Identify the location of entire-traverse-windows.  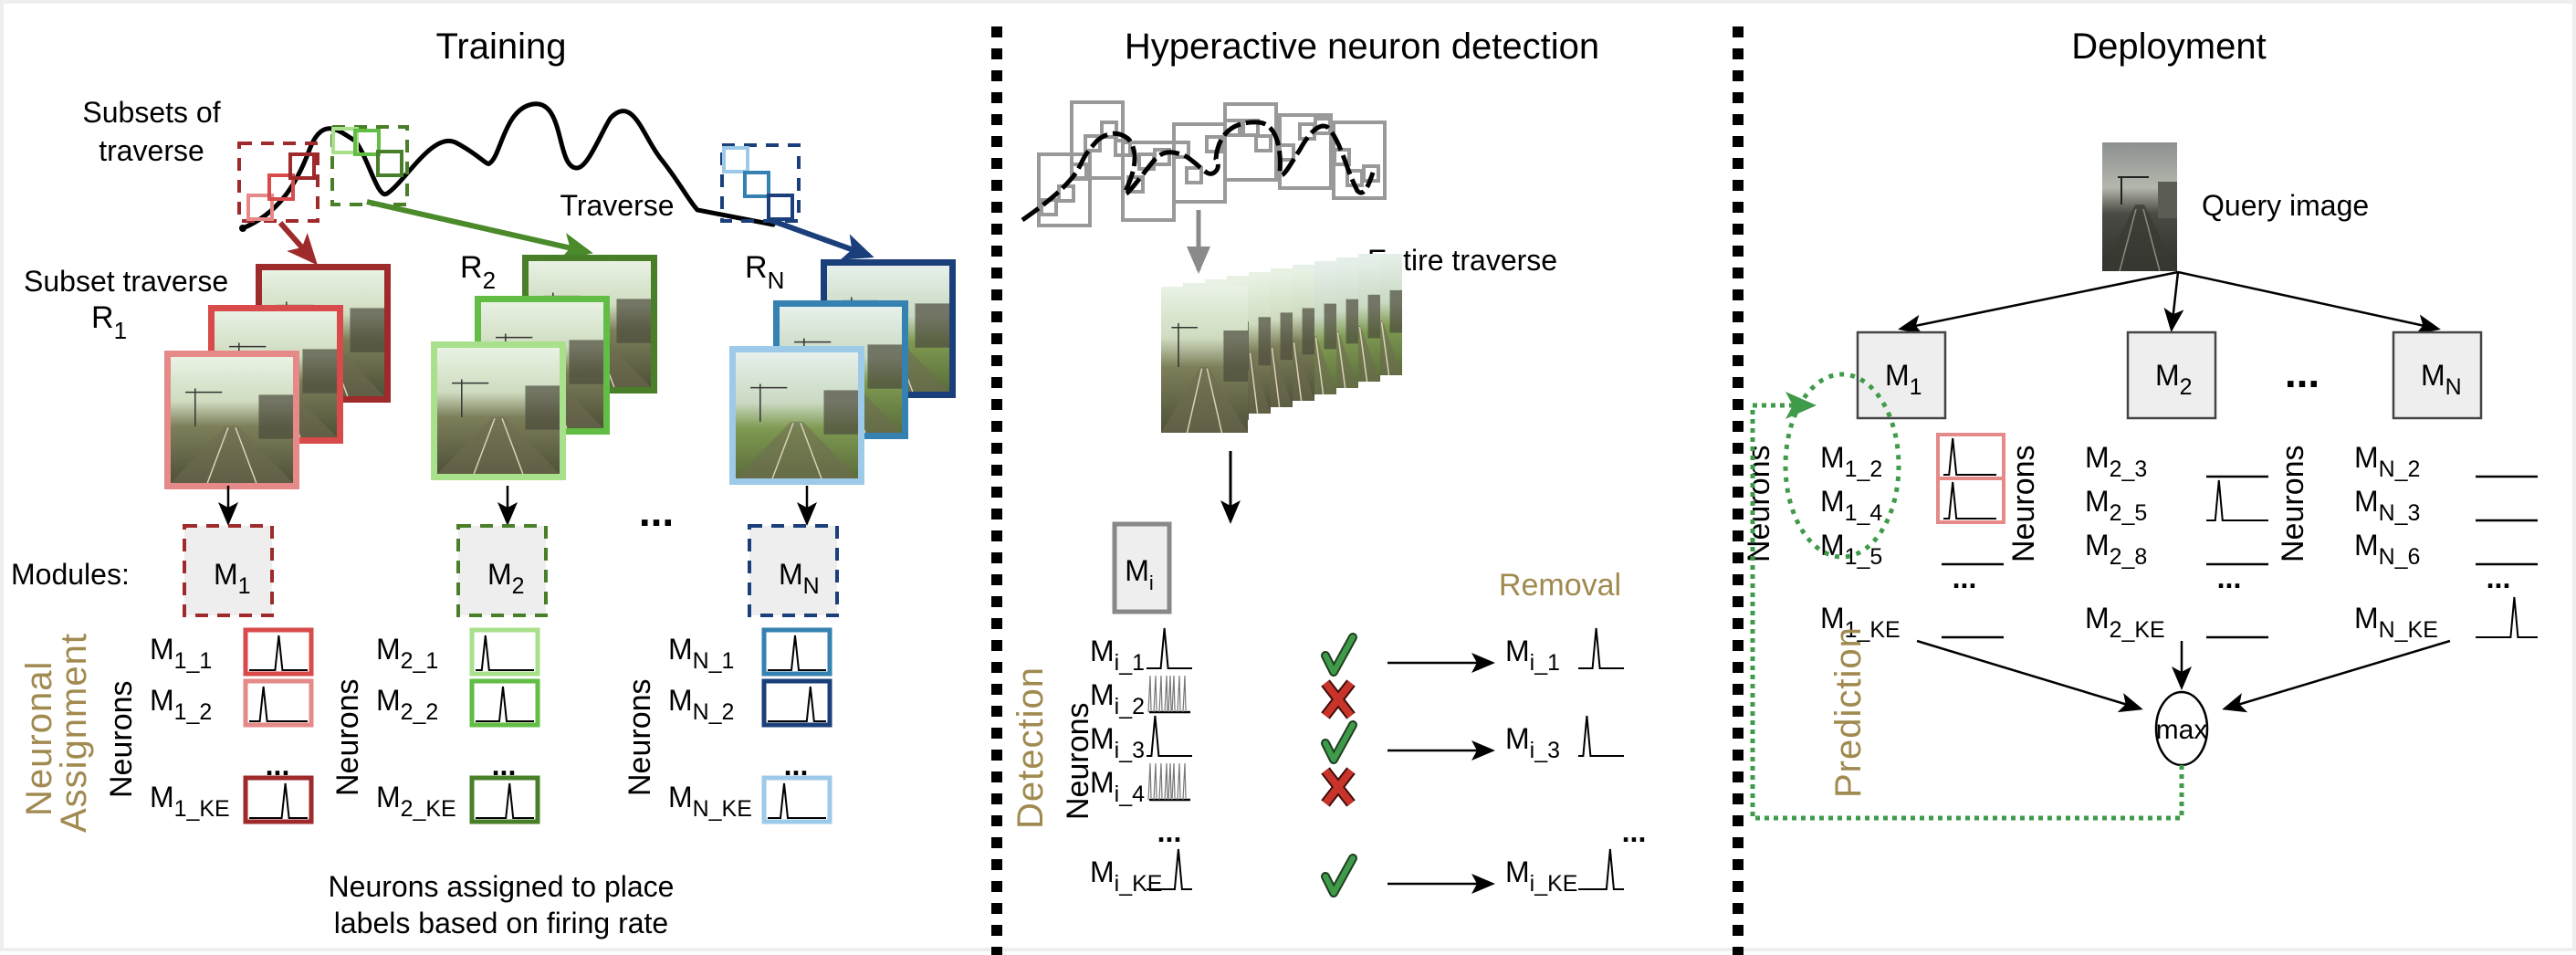
(1212, 164).